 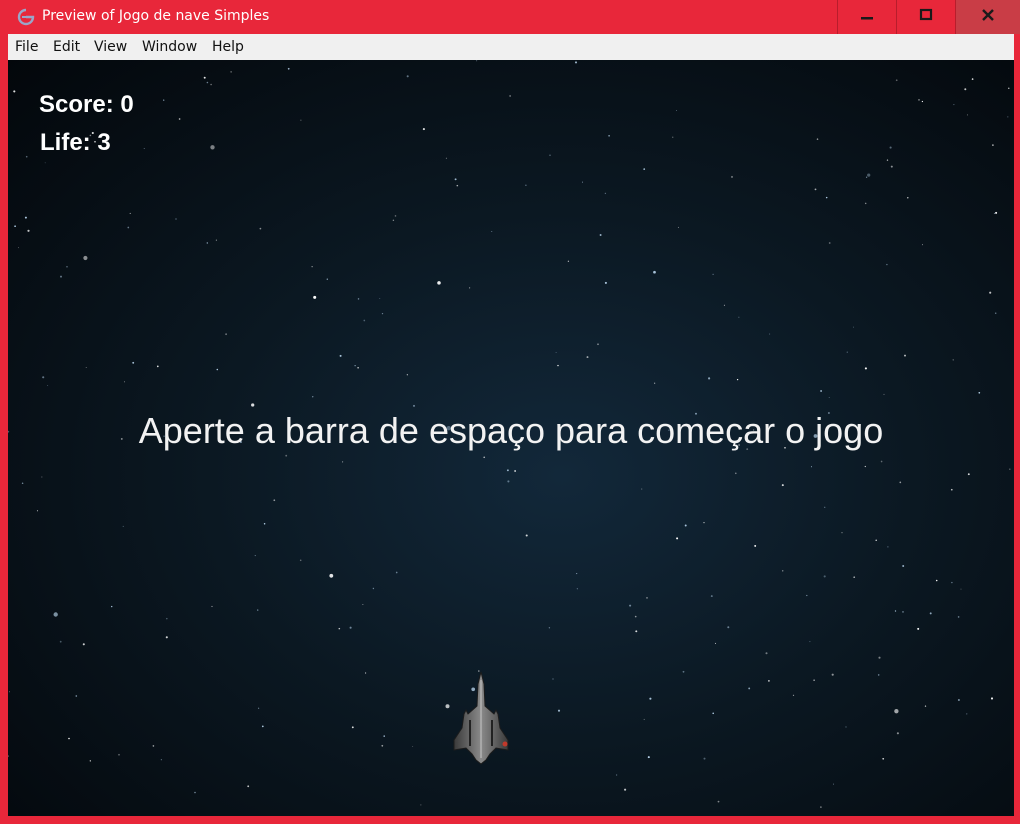 I want to click on maximize-button, so click(x=925, y=17).